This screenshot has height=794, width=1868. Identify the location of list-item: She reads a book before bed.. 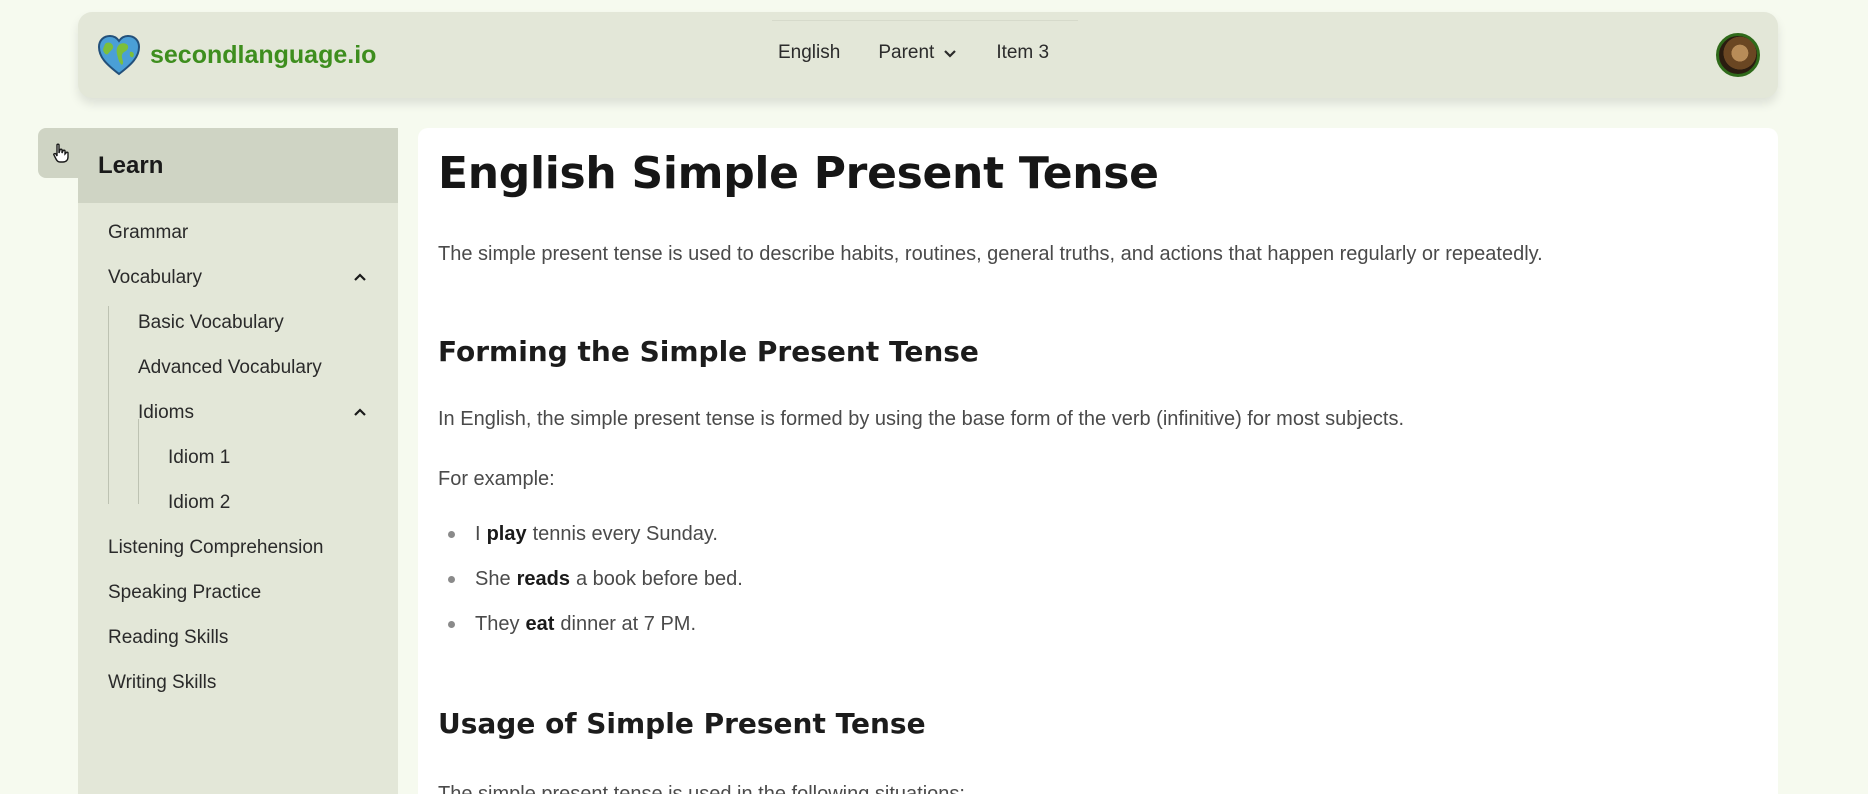
(1098, 579).